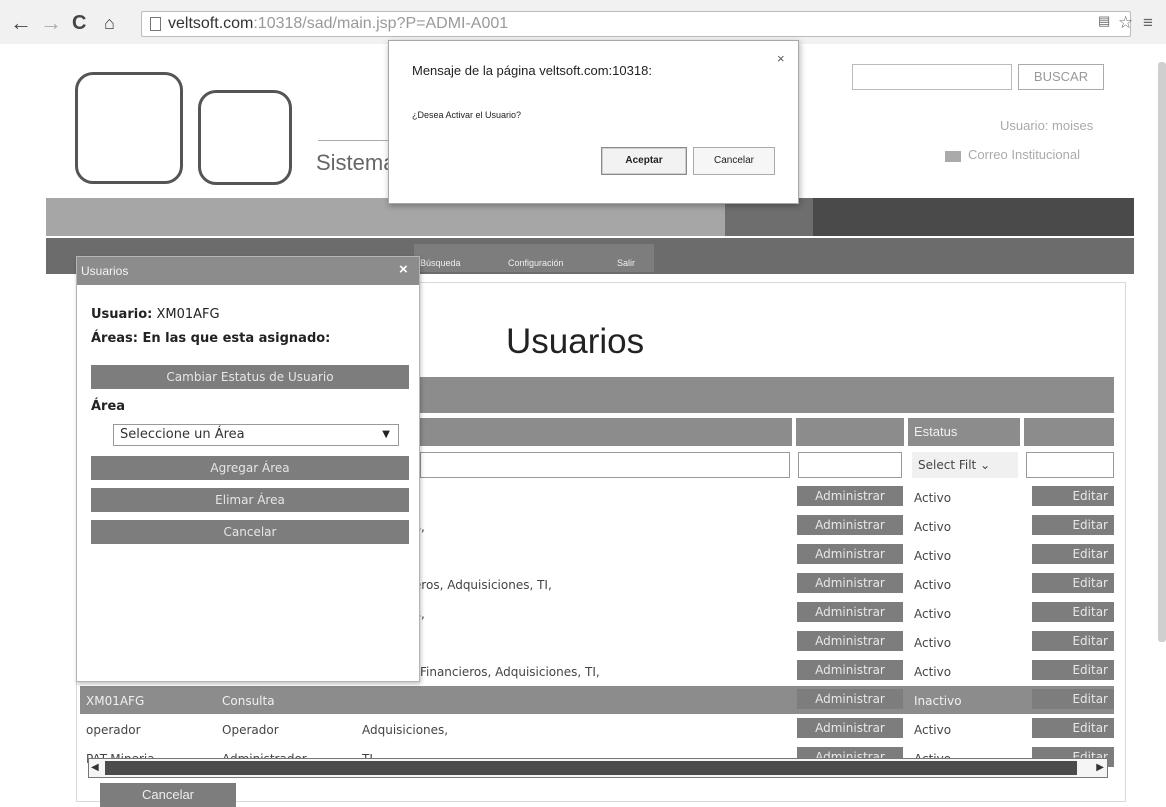 The image size is (1166, 807). I want to click on table-row: XM01AFG Consulta Administrar Inactivo Editar, so click(597, 700).